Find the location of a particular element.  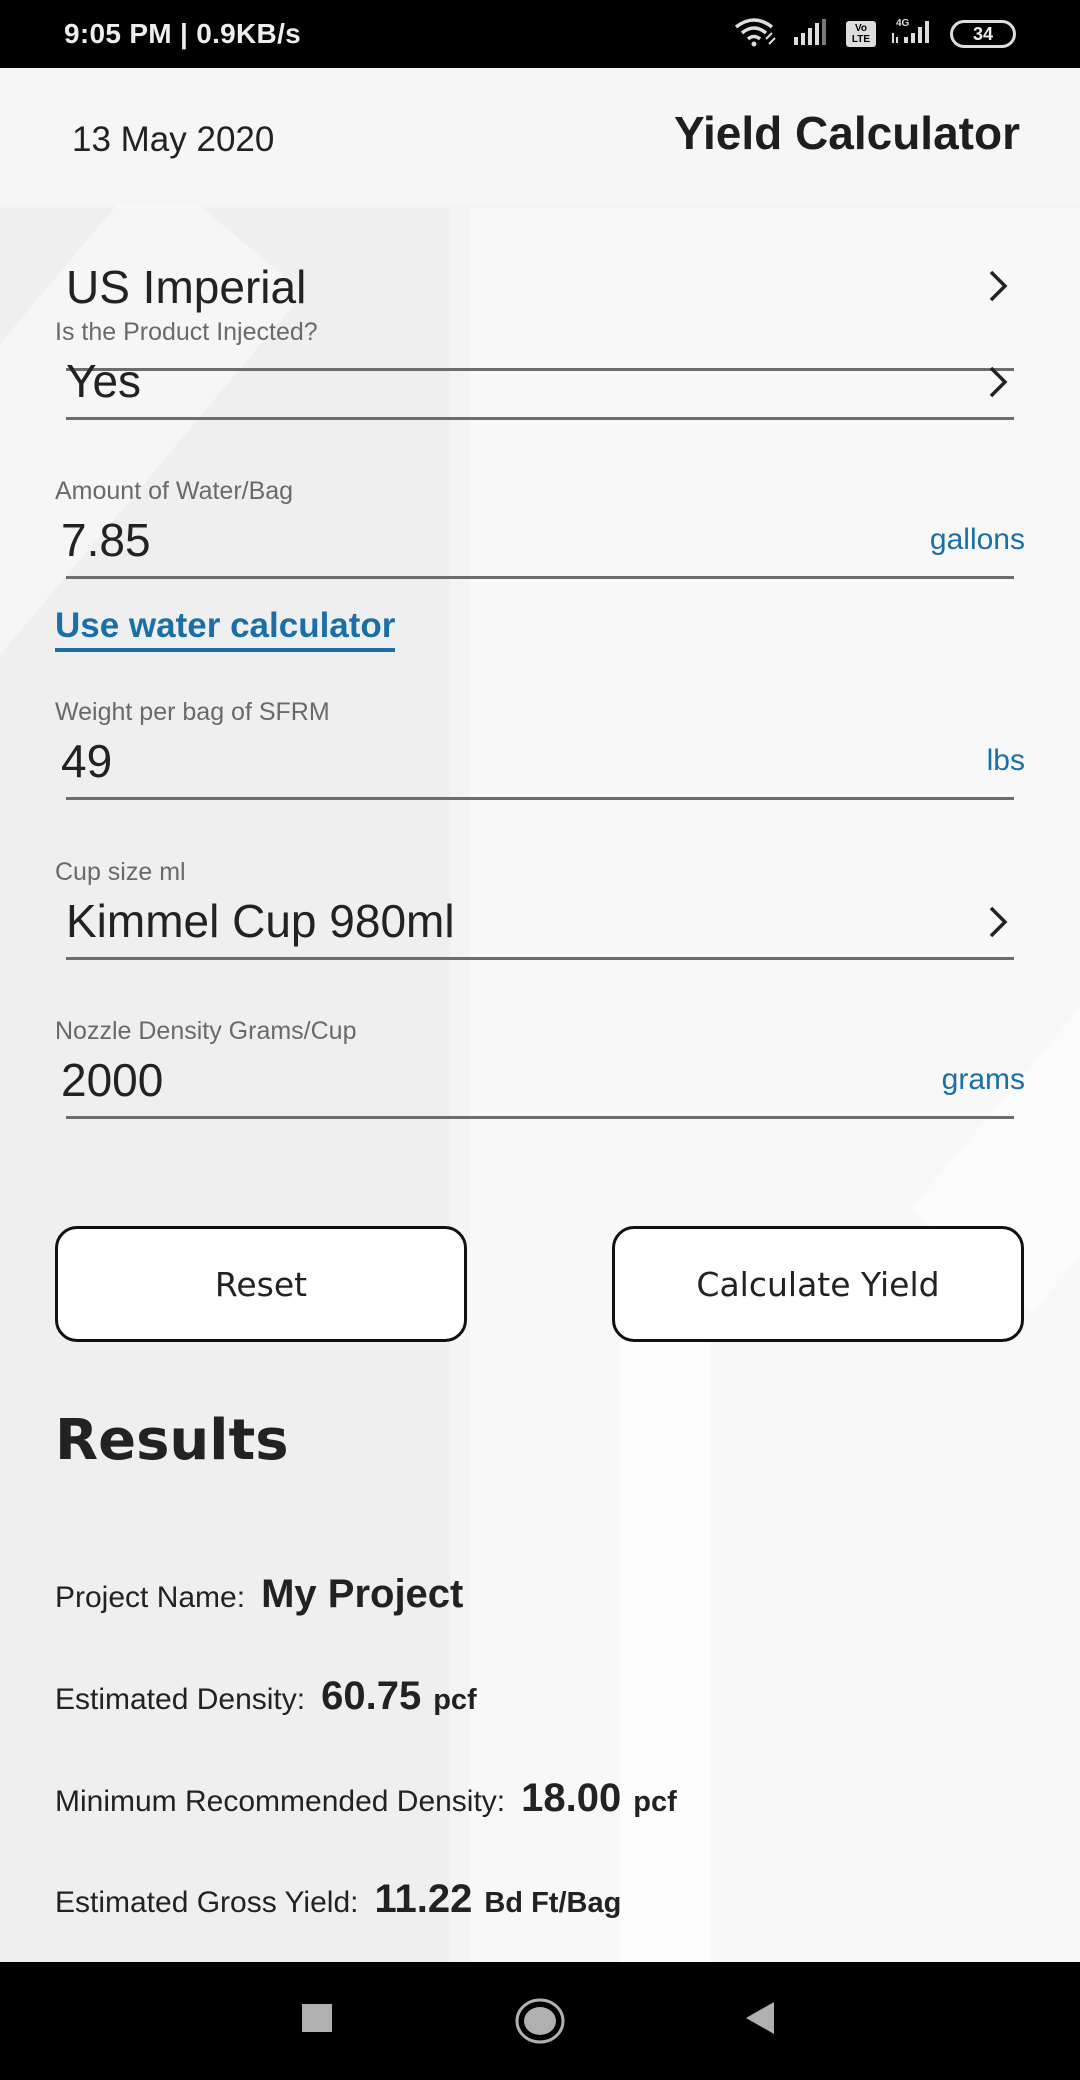

back-button is located at coordinates (760, 2018).